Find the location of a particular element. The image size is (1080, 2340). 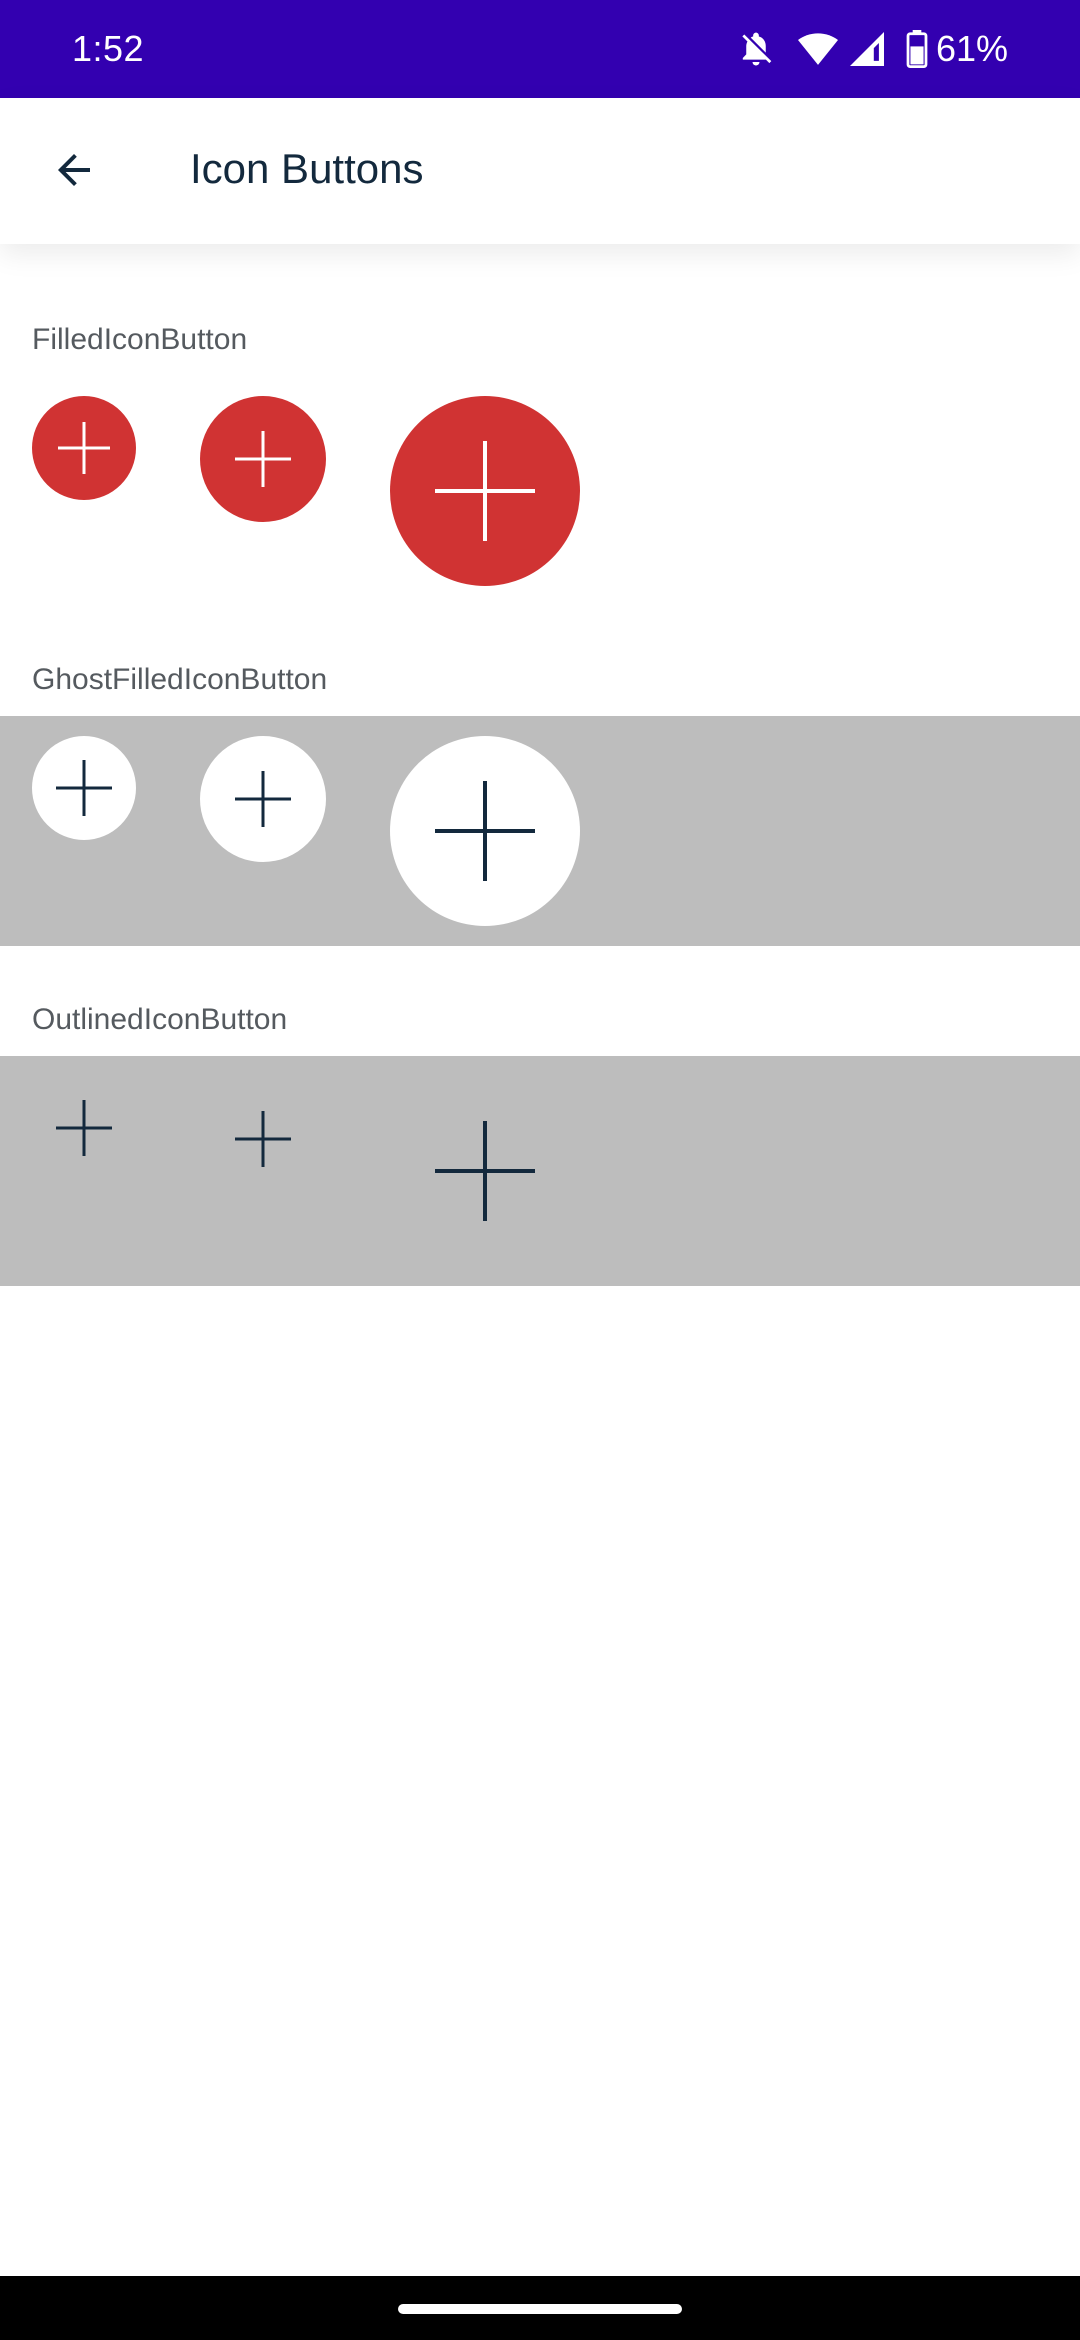

home-indicator is located at coordinates (540, 2309).